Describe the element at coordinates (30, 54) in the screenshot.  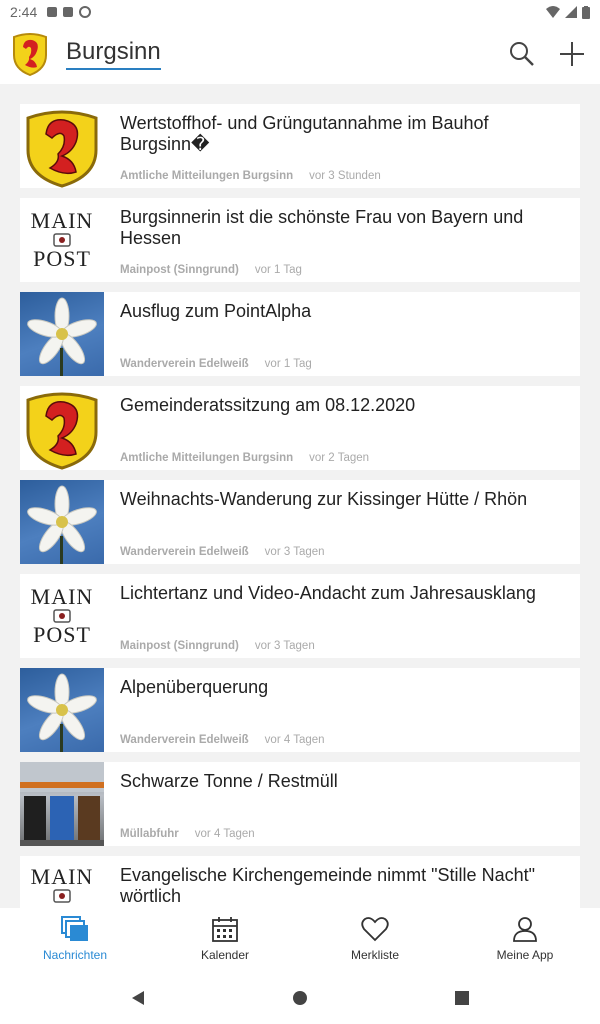
I see `municipality-logo` at that location.